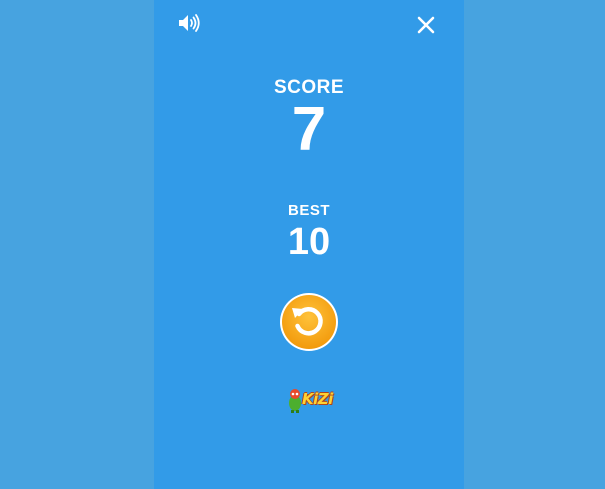 This screenshot has width=605, height=489. What do you see at coordinates (317, 399) in the screenshot?
I see `kizi-logo-text: KiZi` at bounding box center [317, 399].